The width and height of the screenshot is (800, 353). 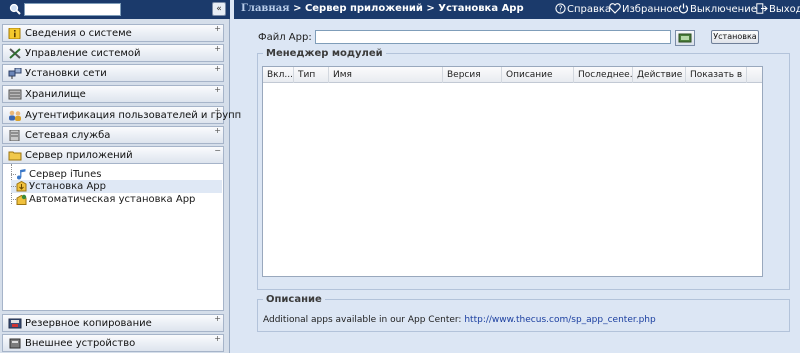 What do you see at coordinates (217, 150) in the screenshot?
I see `collapse-icon: −` at bounding box center [217, 150].